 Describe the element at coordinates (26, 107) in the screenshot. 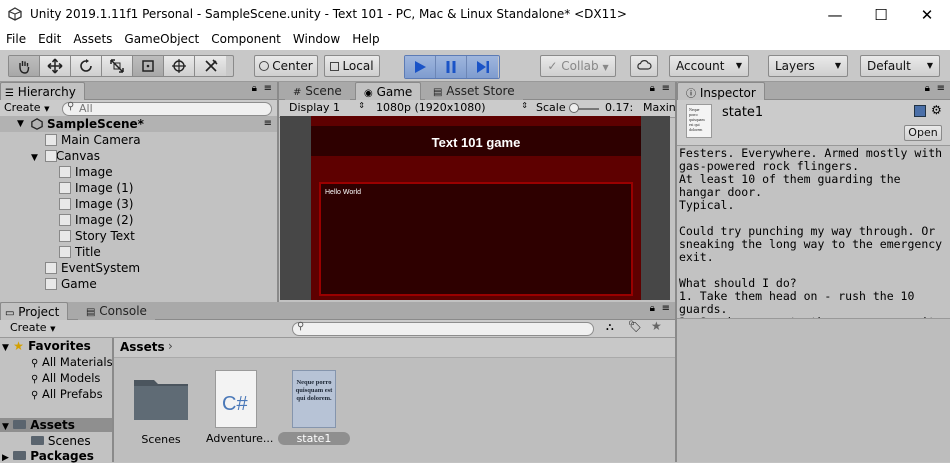

I see `hierarchy-create-dropdown: Create ▼` at that location.